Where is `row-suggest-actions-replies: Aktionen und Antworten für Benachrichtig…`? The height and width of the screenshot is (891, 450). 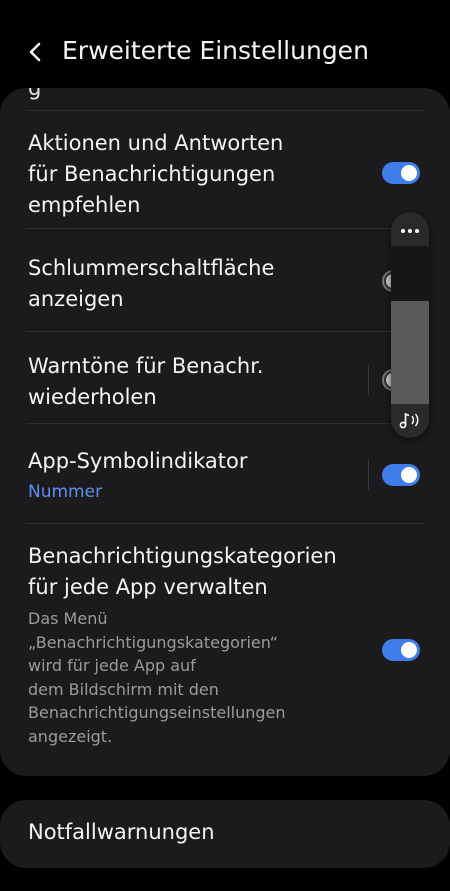 row-suggest-actions-replies: Aktionen und Antworten für Benachrichtig… is located at coordinates (225, 169).